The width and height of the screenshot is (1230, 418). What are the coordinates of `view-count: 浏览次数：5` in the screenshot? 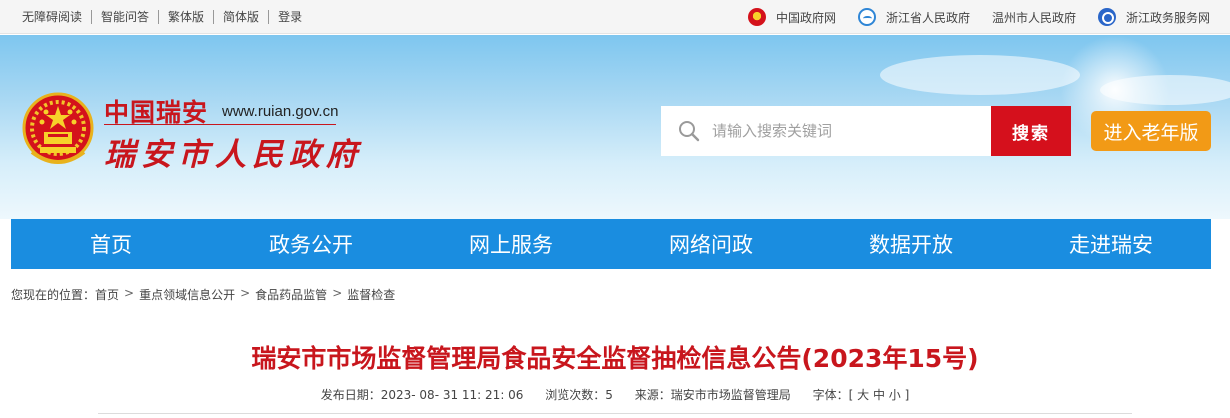 It's located at (579, 395).